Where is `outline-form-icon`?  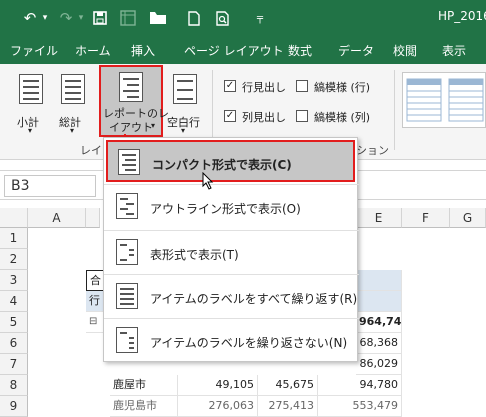
outline-form-icon is located at coordinates (127, 206).